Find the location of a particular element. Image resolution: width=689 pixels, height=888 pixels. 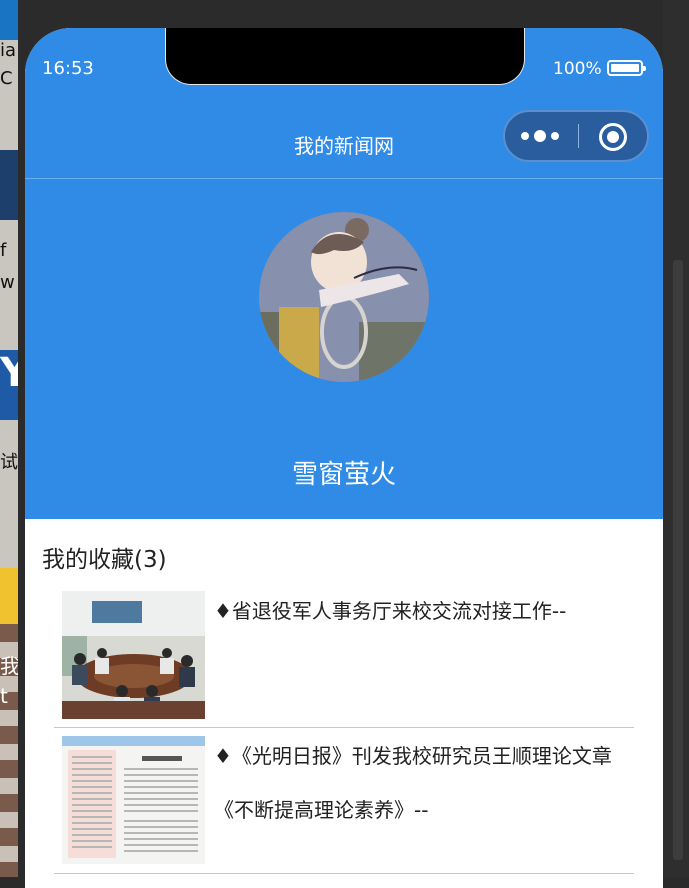

battery-percent: 100% is located at coordinates (577, 69).